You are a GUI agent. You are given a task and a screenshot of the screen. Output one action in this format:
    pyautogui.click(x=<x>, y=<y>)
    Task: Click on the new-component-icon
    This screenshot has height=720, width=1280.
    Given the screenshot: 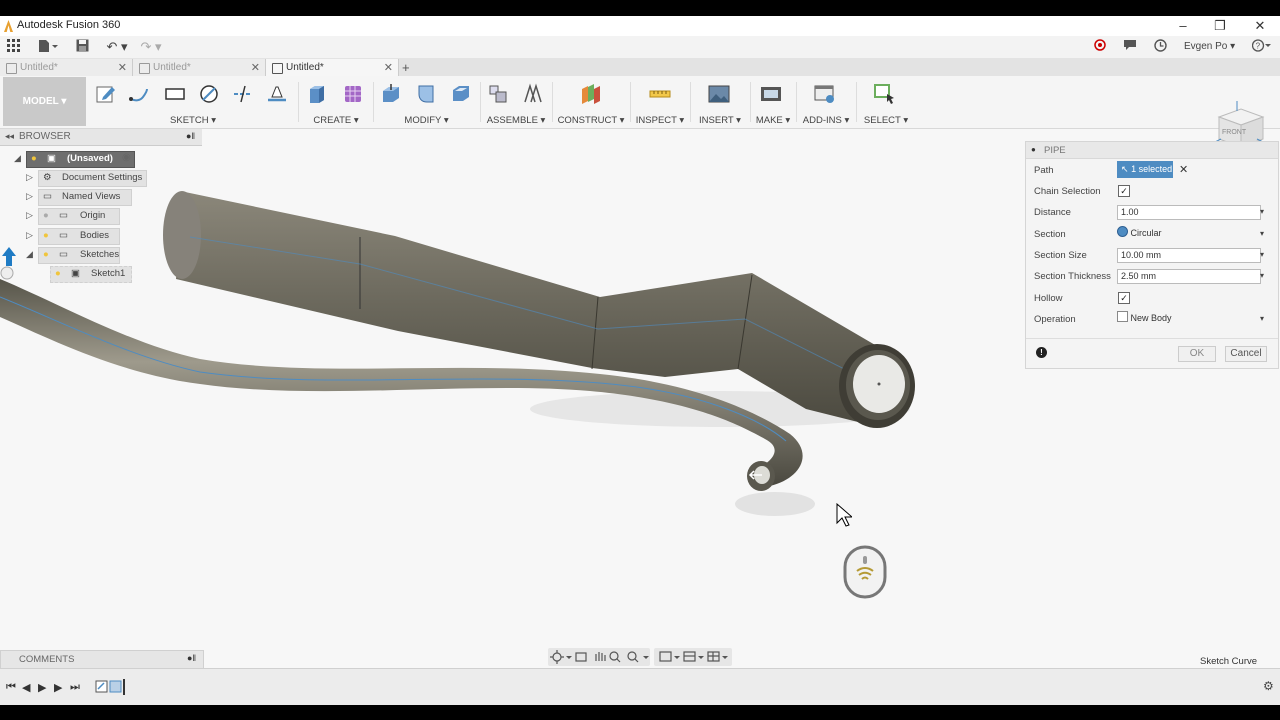 What is the action you would take?
    pyautogui.click(x=498, y=94)
    